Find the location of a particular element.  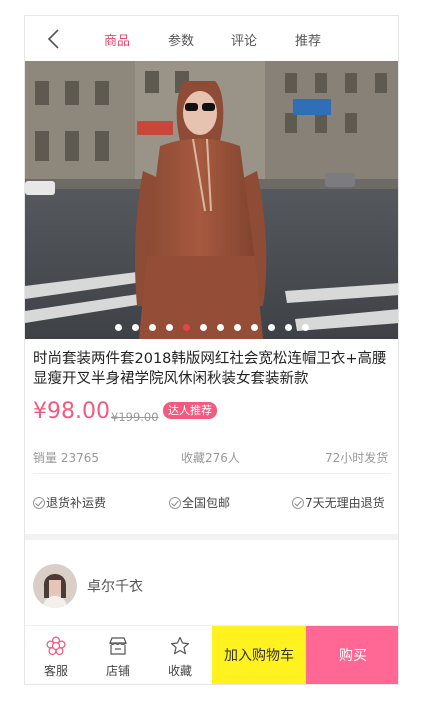

service-label: 退货补运费 is located at coordinates (76, 503).